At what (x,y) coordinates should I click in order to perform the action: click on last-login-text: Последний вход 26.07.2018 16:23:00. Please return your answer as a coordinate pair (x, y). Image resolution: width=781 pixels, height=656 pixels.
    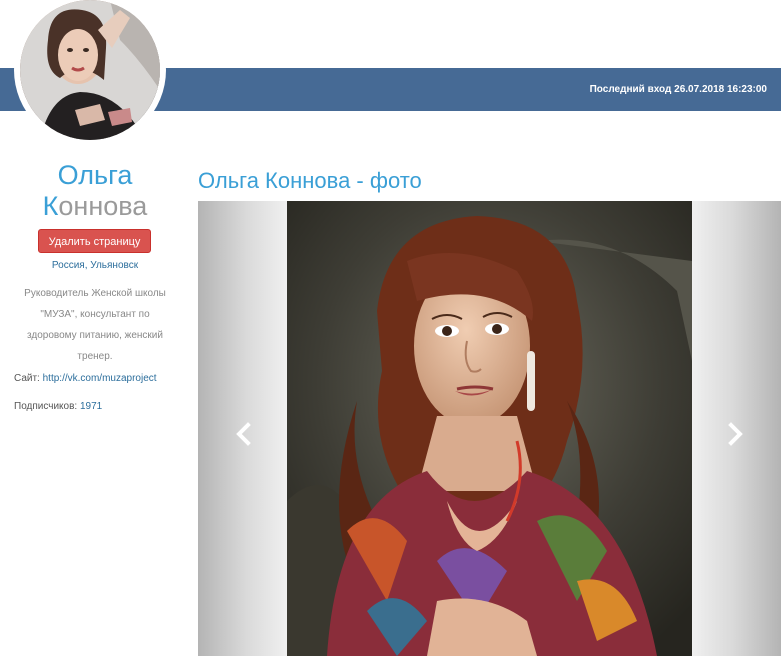
    Looking at the image, I should click on (678, 89).